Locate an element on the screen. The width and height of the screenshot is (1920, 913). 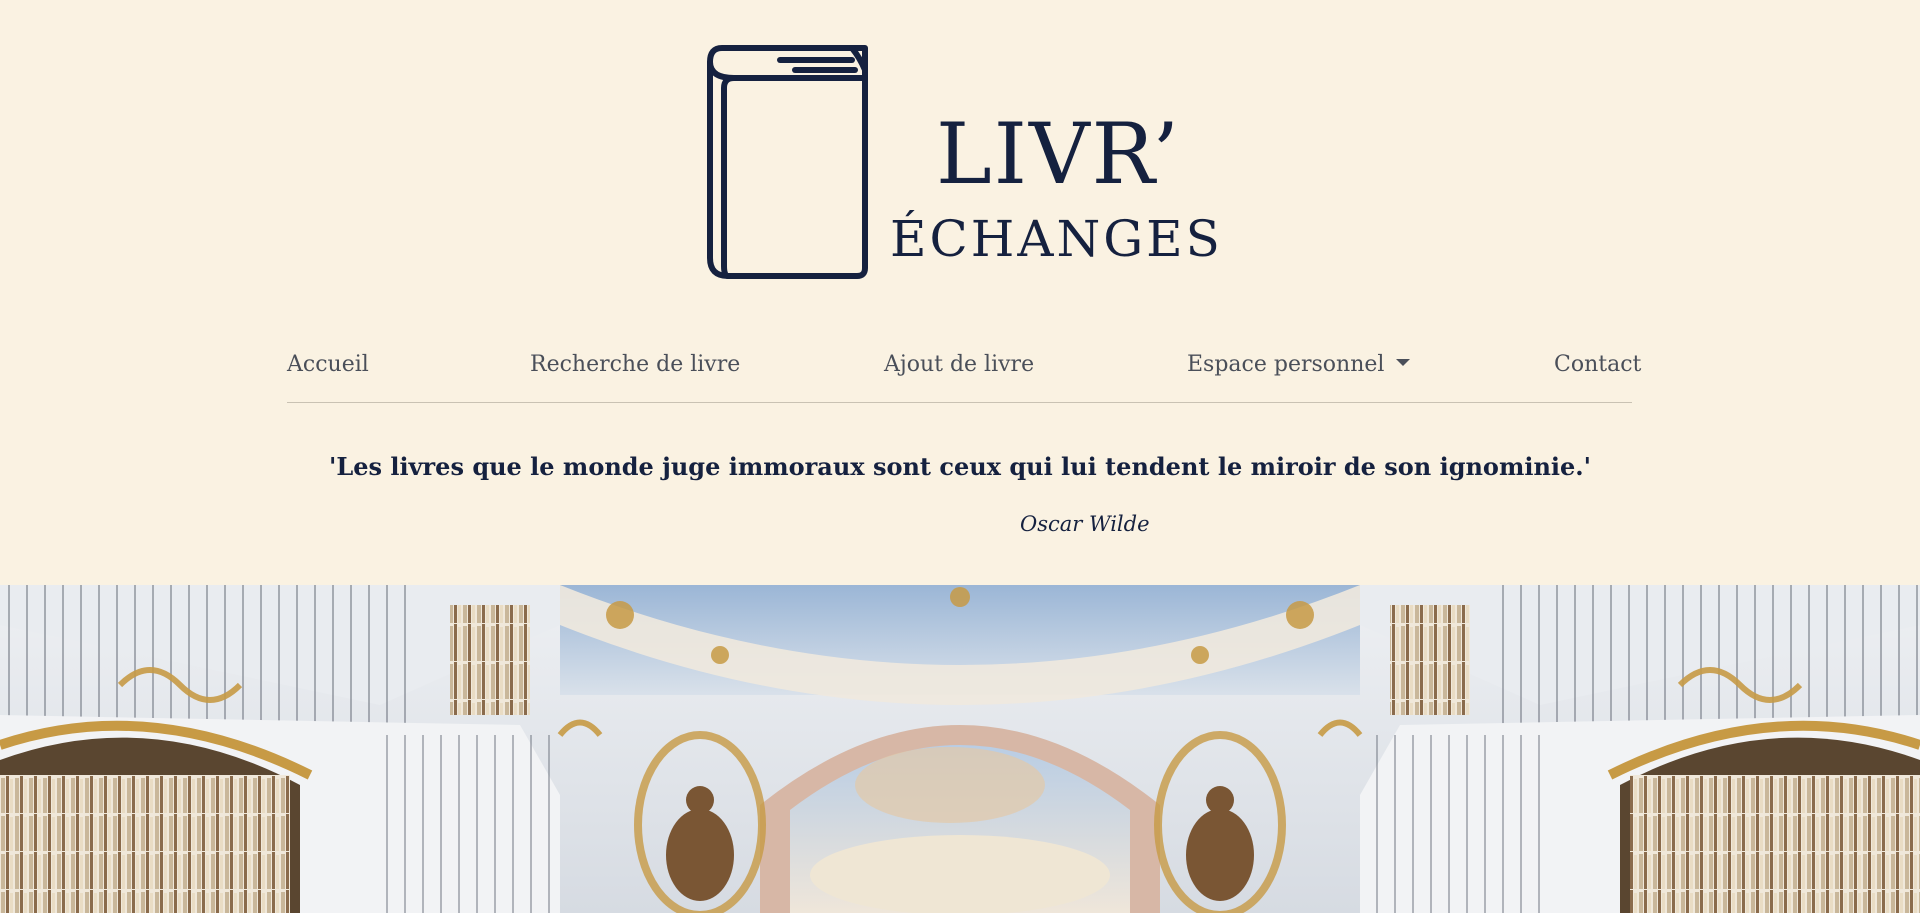
site-logo: LIVR’ ÉCHANGES is located at coordinates (960, 165).